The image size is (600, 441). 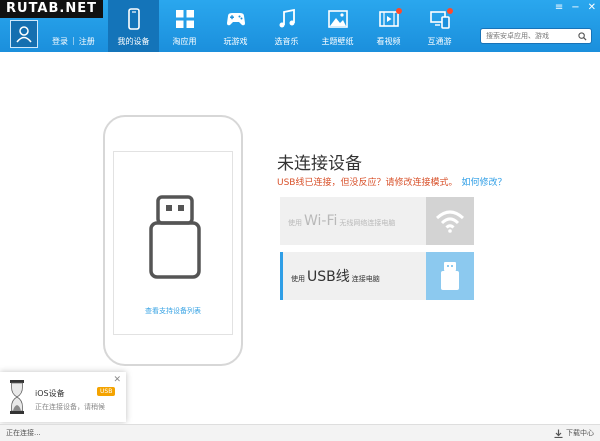 I want to click on download-icon, so click(x=558, y=433).